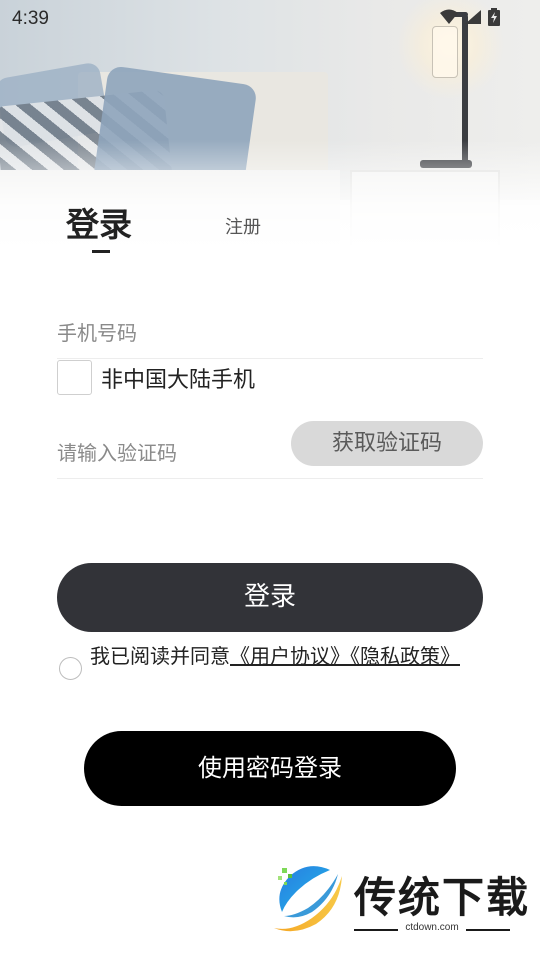 The height and width of the screenshot is (960, 540). I want to click on status-bar: 4:39, so click(270, 18).